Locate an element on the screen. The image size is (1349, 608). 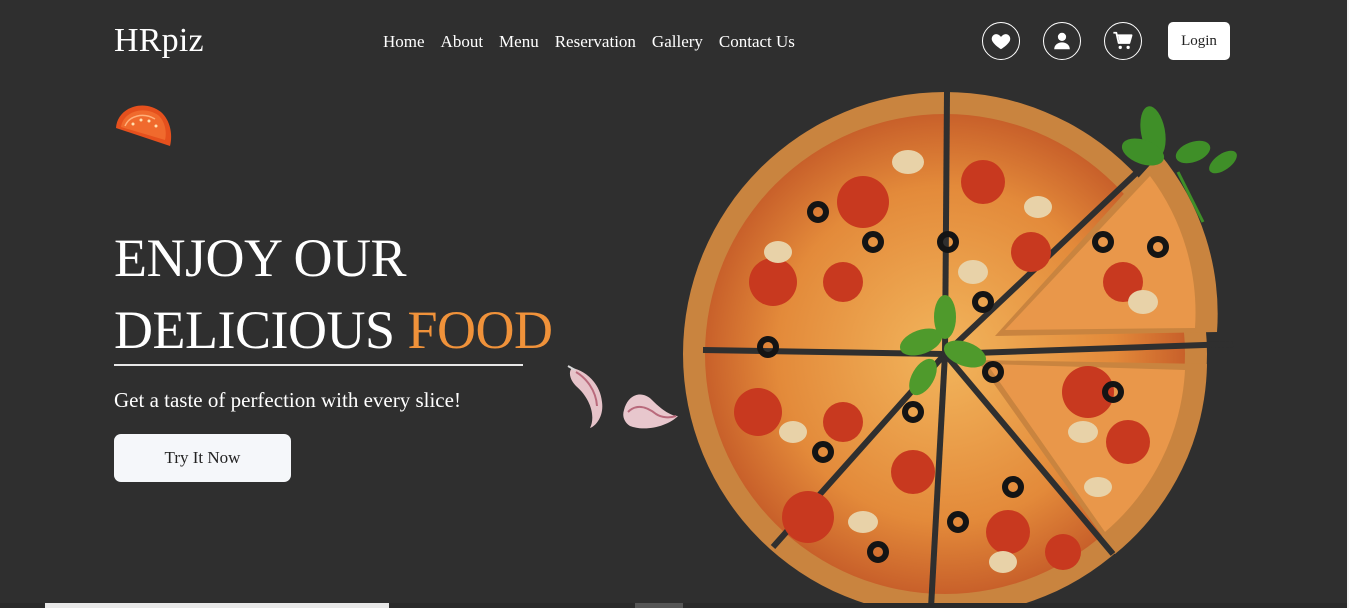
hero-line-2-main: DELICIOUS is located at coordinates (254, 330).